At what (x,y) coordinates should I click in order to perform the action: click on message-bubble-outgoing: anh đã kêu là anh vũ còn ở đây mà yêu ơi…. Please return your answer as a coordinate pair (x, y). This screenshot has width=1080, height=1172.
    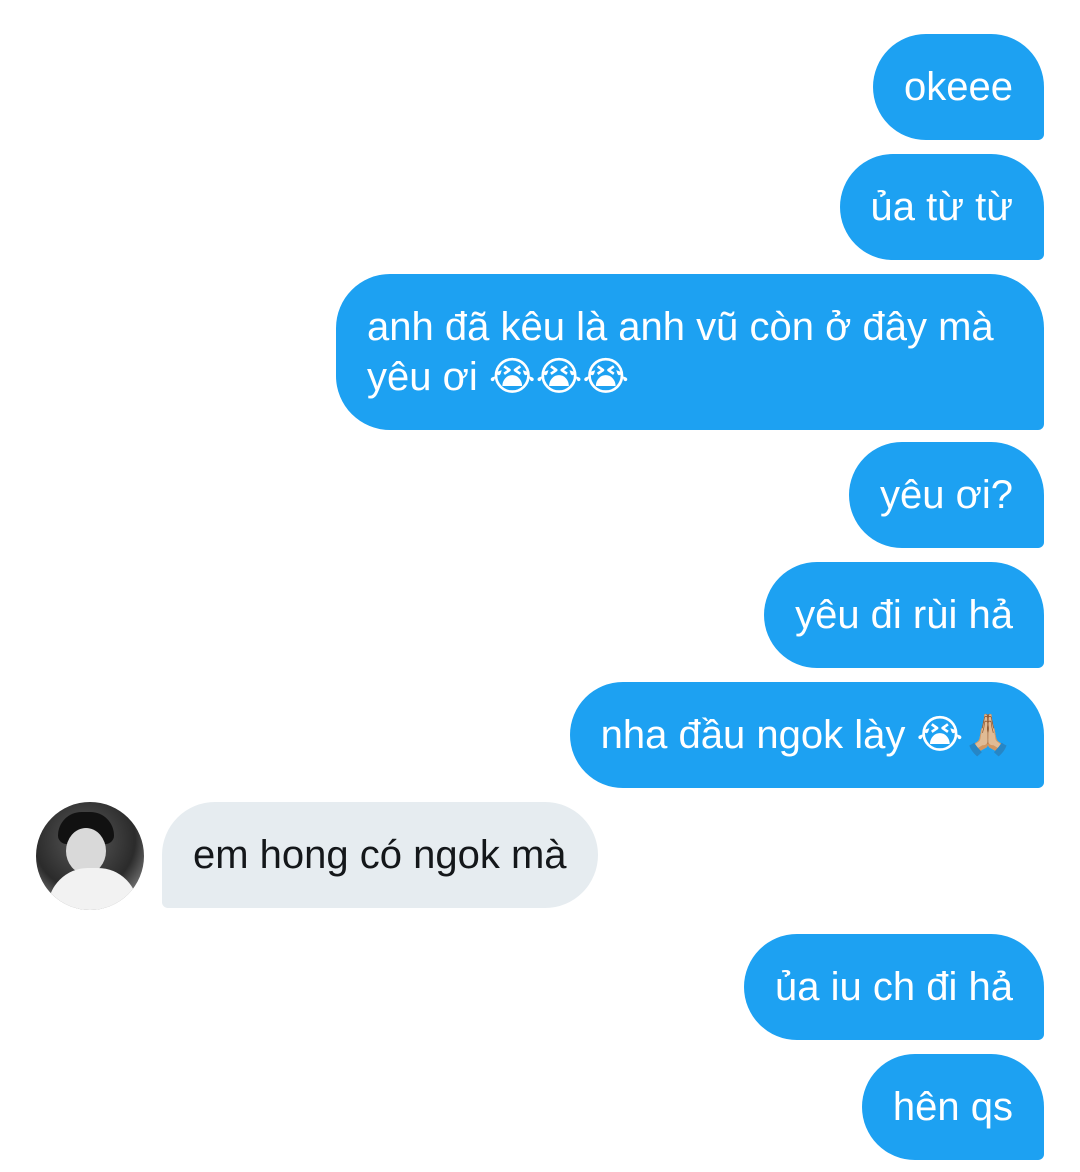
    Looking at the image, I should click on (690, 352).